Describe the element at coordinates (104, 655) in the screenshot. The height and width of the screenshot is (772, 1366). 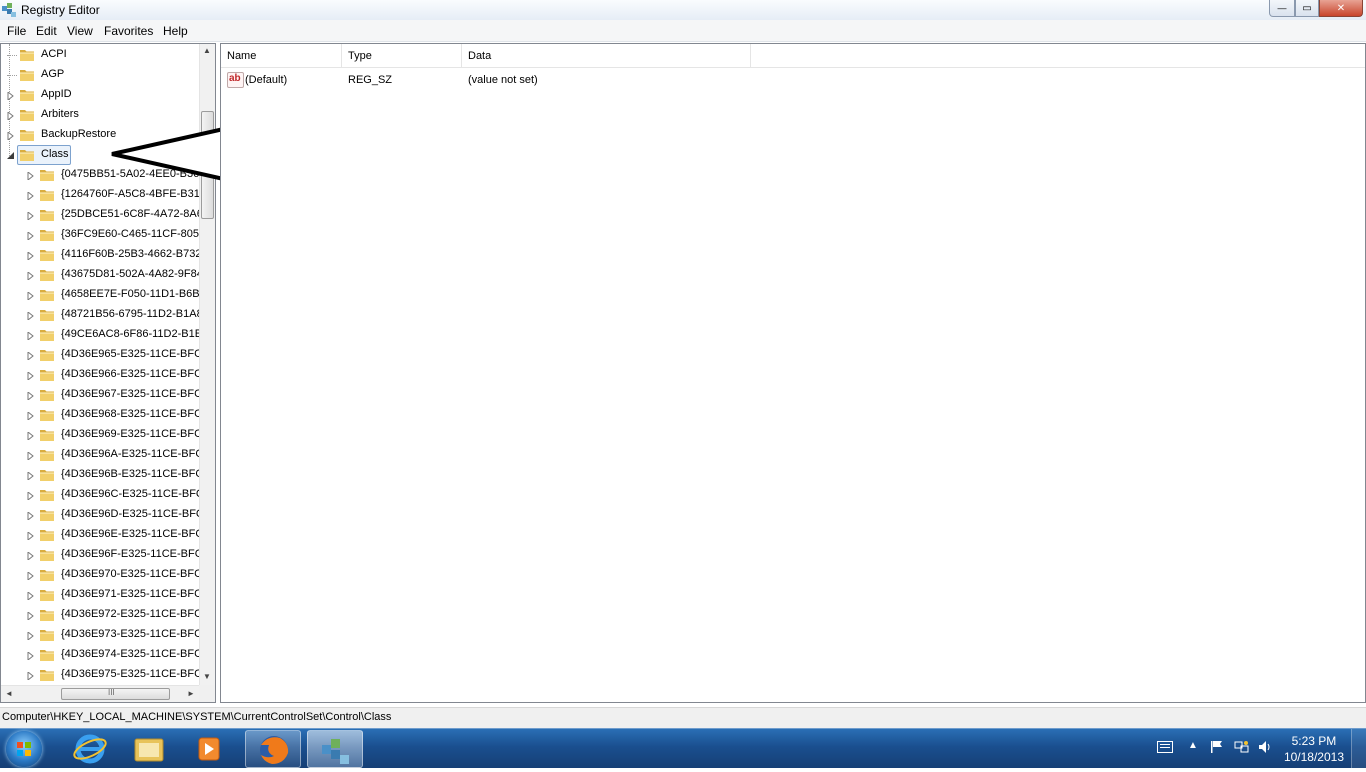
I see `tree-item-class-child: {4D36E974-E325-11CE-BFC1` at that location.